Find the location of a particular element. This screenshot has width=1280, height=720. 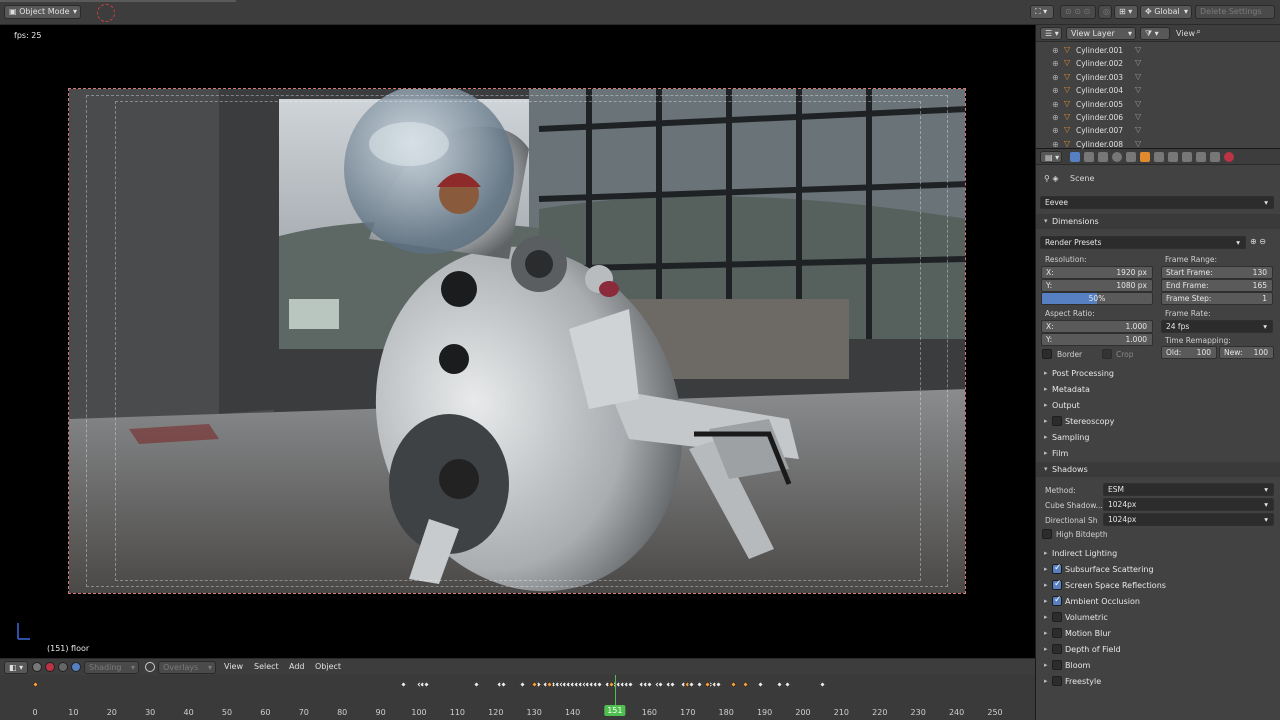

tab-world-icon is located at coordinates (1131, 157).